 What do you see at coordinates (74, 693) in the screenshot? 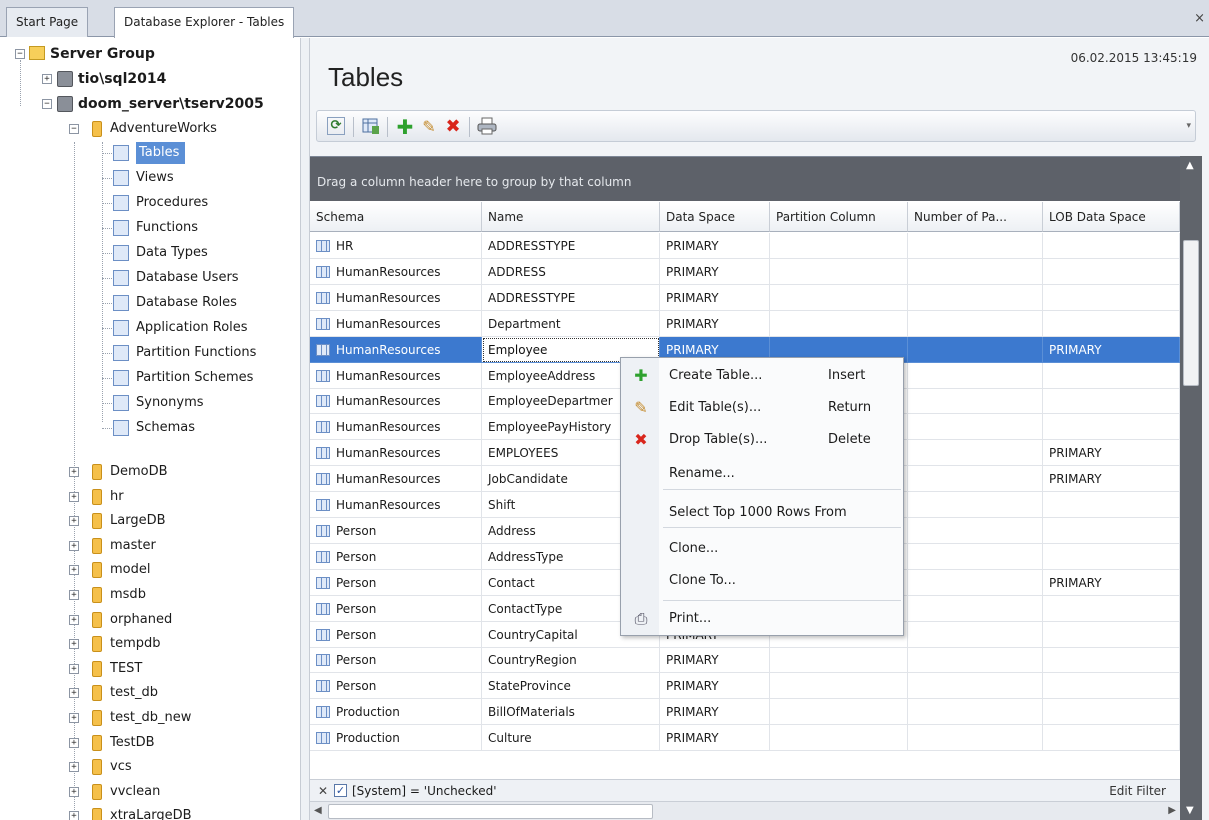
I see `expand-db-test_db-icon: +` at bounding box center [74, 693].